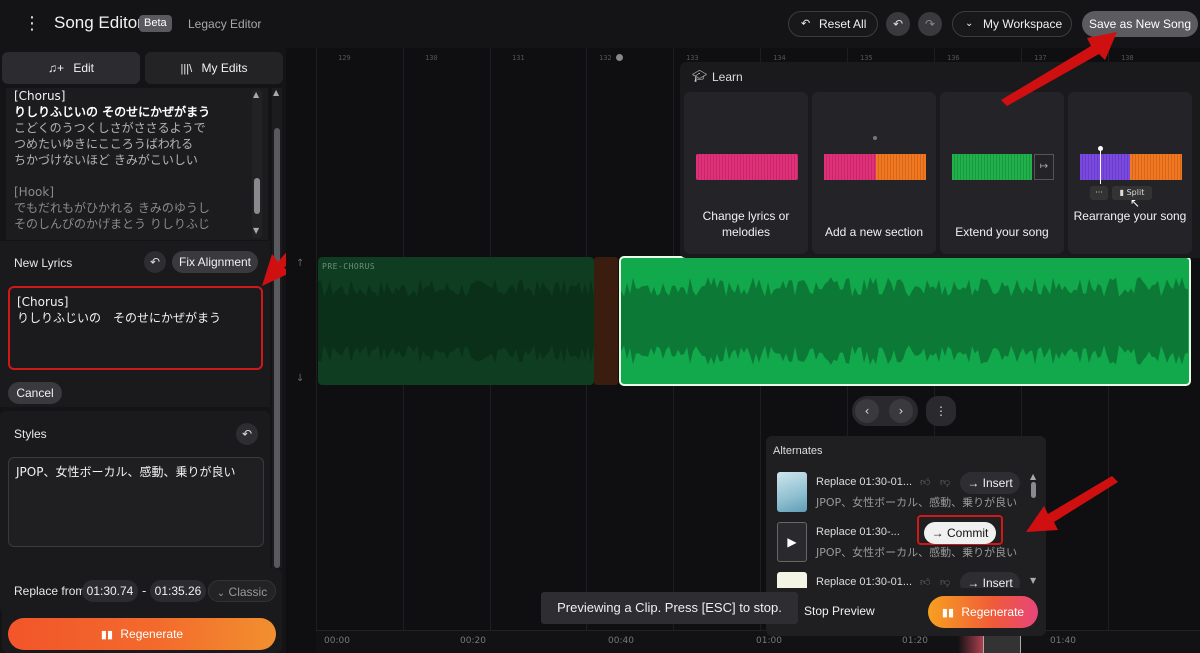 The image size is (1200, 653). What do you see at coordinates (98, 22) in the screenshot?
I see `app-title: Song Editor` at bounding box center [98, 22].